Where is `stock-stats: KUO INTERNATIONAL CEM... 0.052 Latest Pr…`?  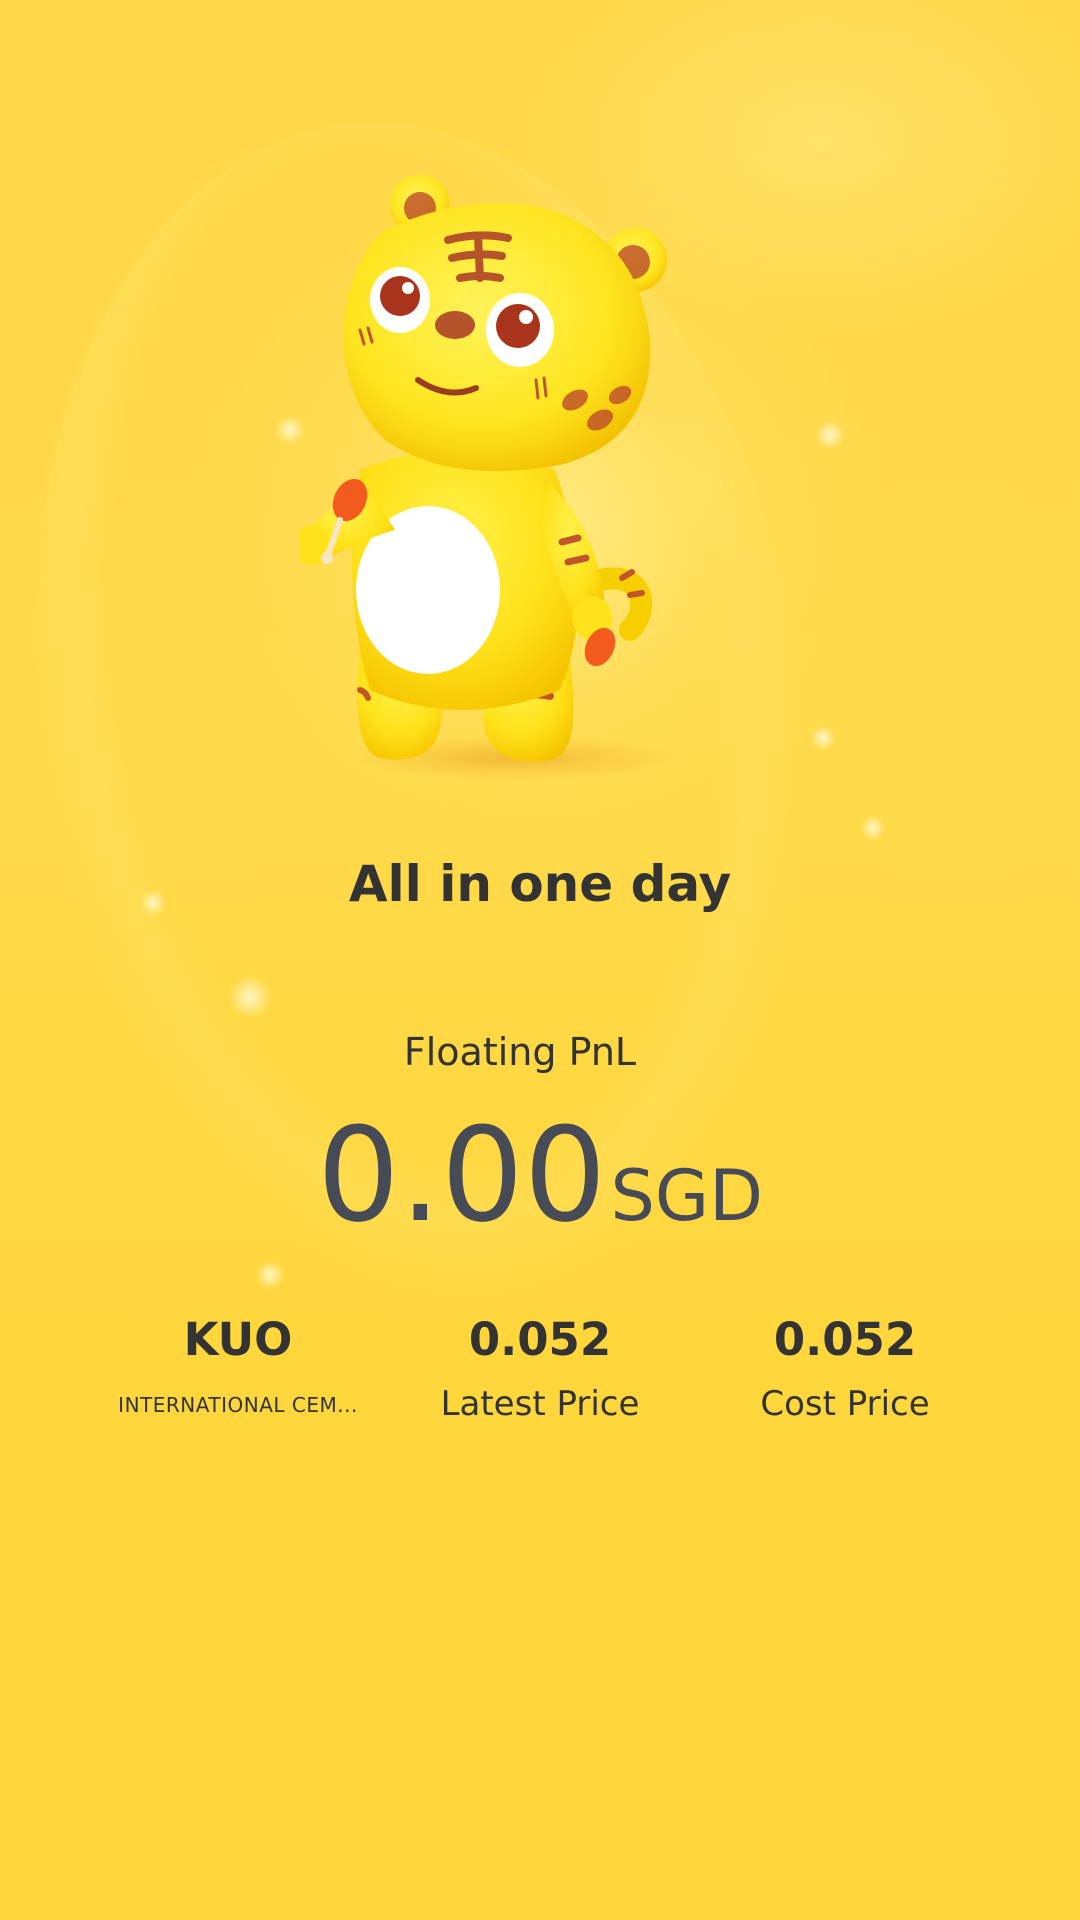 stock-stats: KUO INTERNATIONAL CEM... 0.052 Latest Pr… is located at coordinates (540, 1375).